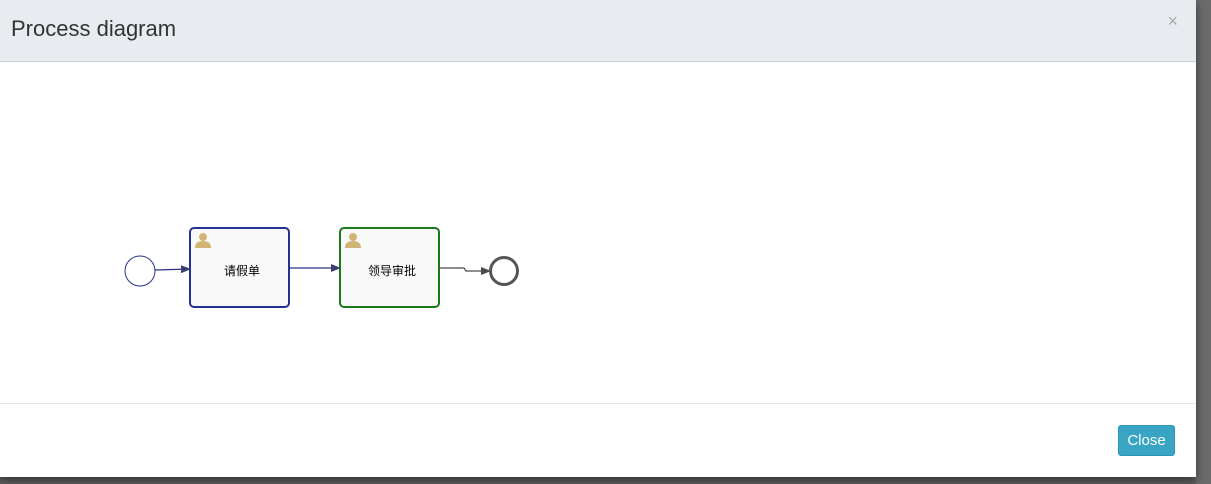 This screenshot has width=1211, height=484. I want to click on task-leader-approval: 领导审批, so click(389, 267).